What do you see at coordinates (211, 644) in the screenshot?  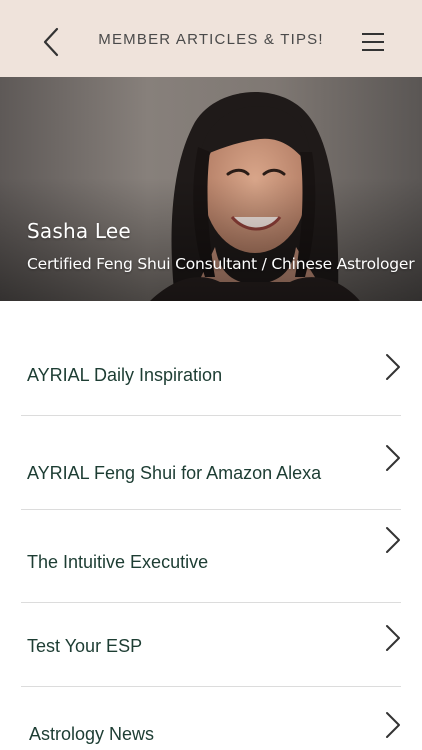 I see `list-item-test-esp: Test Your ESP` at bounding box center [211, 644].